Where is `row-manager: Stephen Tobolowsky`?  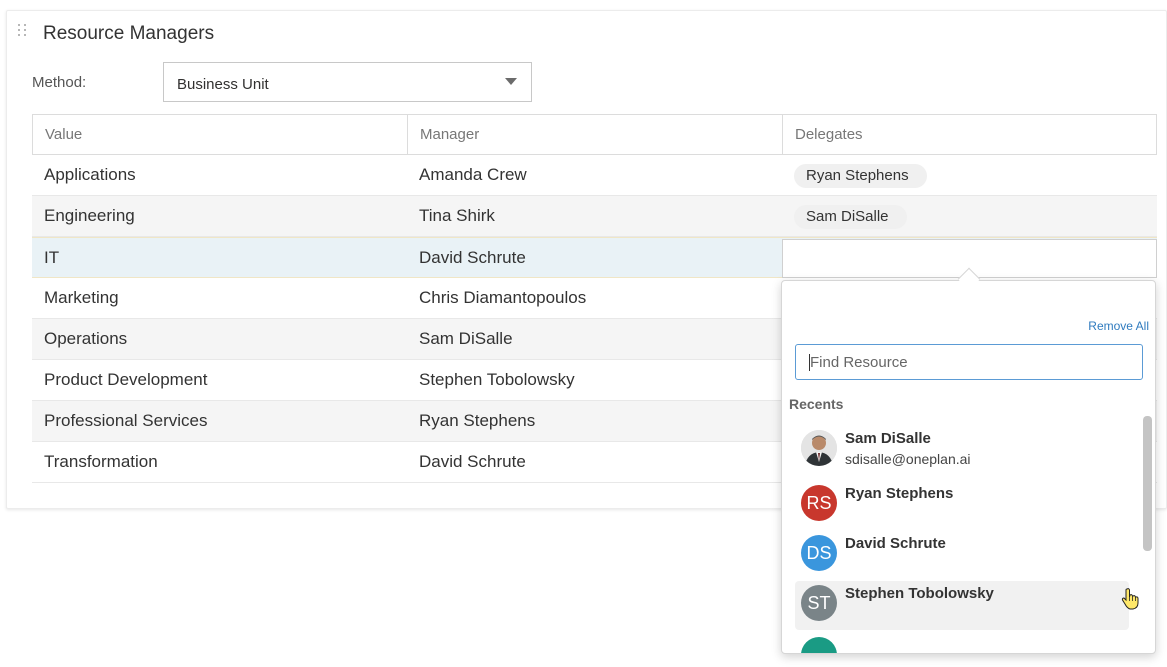 row-manager: Stephen Tobolowsky is located at coordinates (497, 379).